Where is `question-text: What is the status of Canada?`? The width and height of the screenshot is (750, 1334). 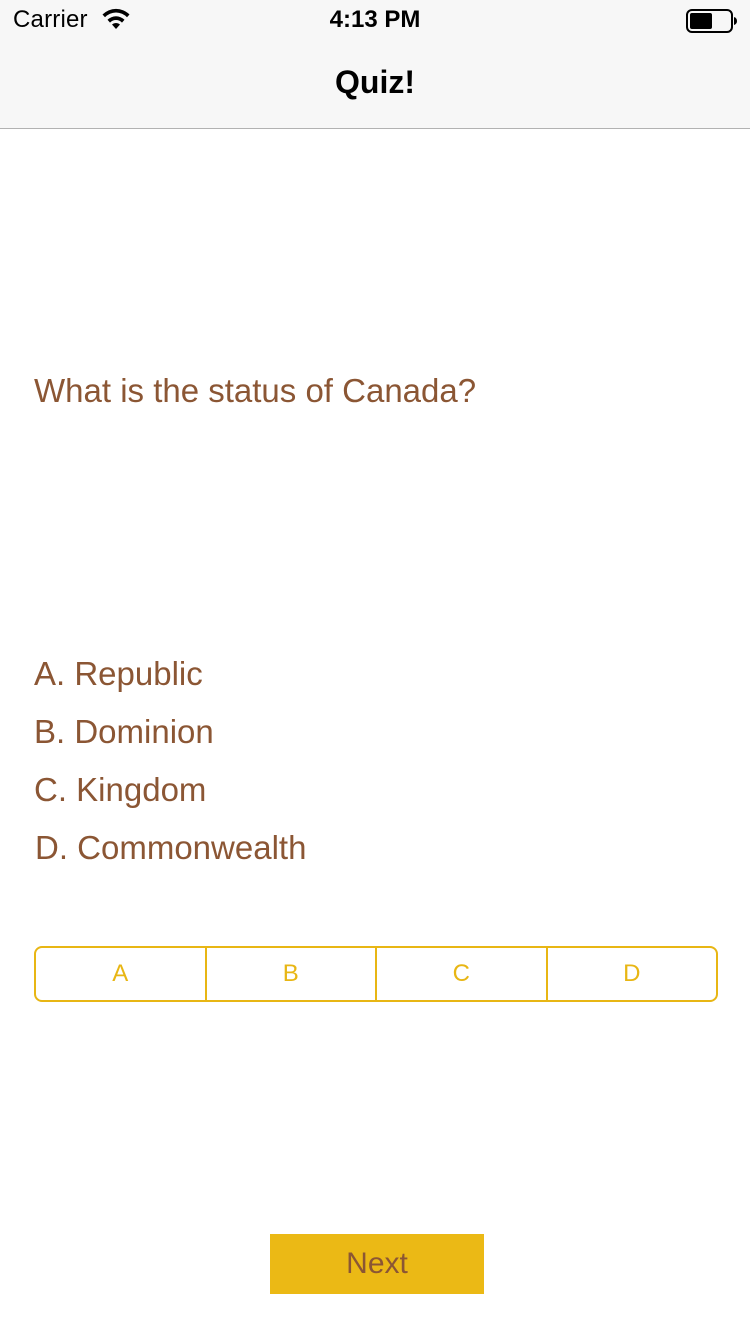
question-text: What is the status of Canada? is located at coordinates (255, 390).